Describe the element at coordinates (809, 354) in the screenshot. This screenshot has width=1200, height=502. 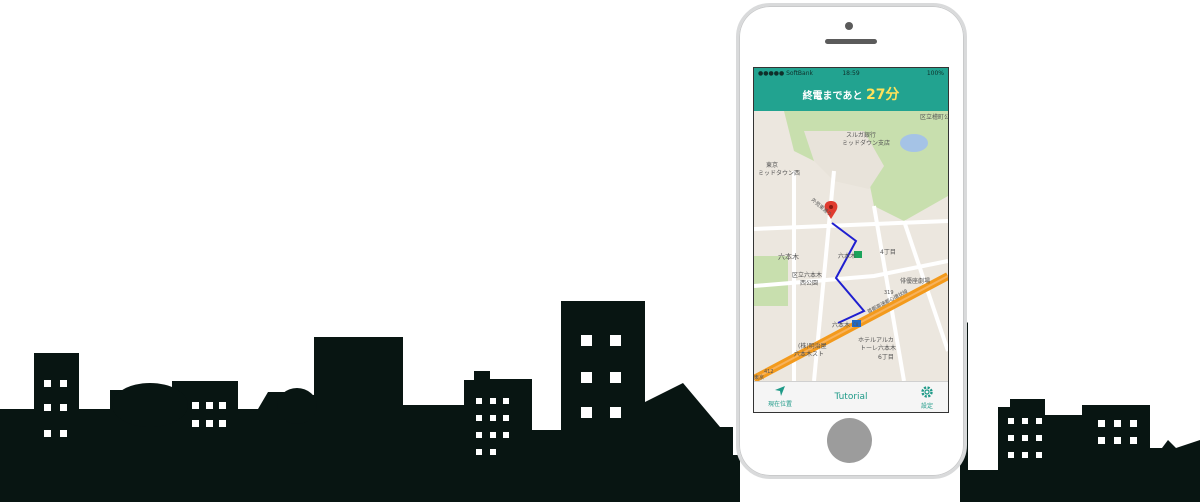
I see `map-label-company2: 六本木スト` at that location.